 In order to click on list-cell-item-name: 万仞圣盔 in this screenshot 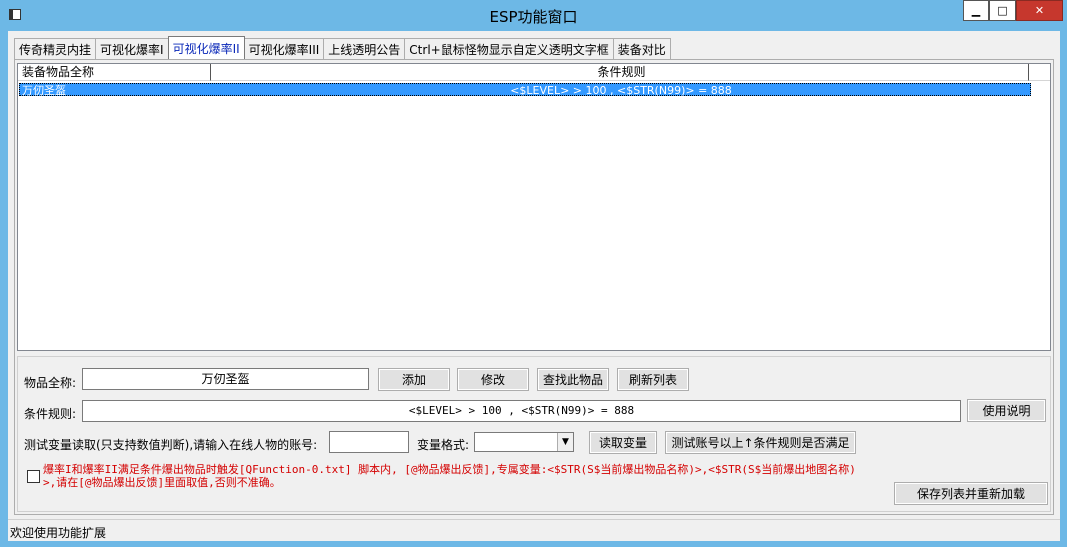, I will do `click(44, 90)`.